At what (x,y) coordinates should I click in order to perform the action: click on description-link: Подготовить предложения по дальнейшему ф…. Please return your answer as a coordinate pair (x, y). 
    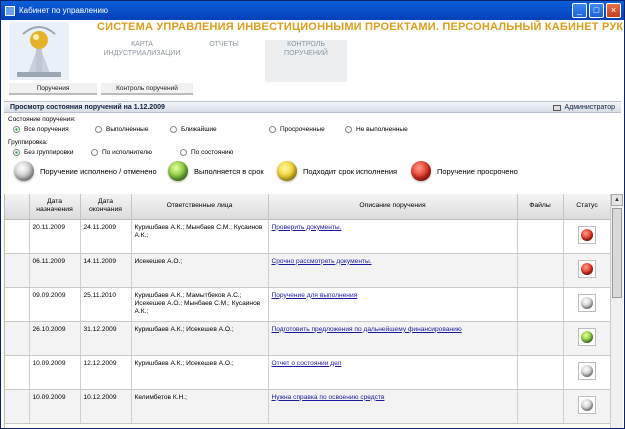
    Looking at the image, I should click on (367, 329).